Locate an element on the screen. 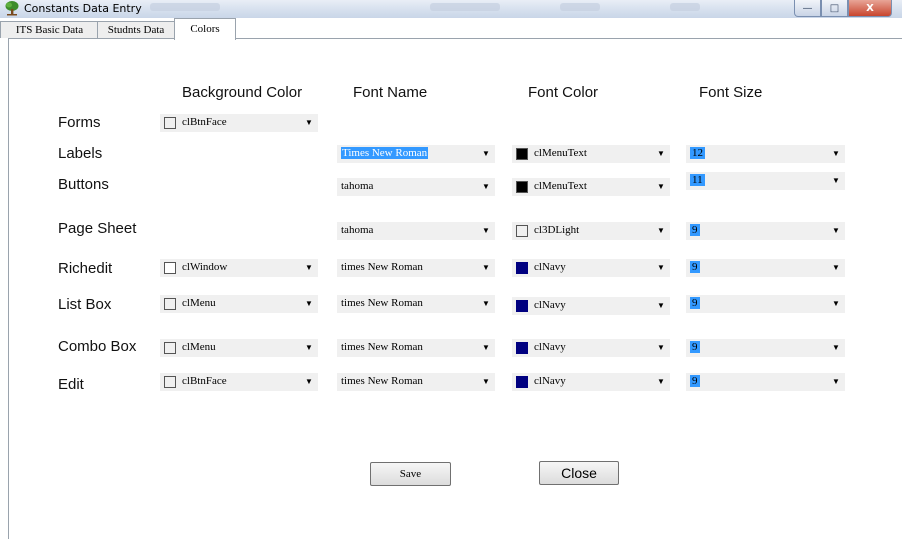 Image resolution: width=902 pixels, height=539 pixels. tab-colors: Colors is located at coordinates (205, 29).